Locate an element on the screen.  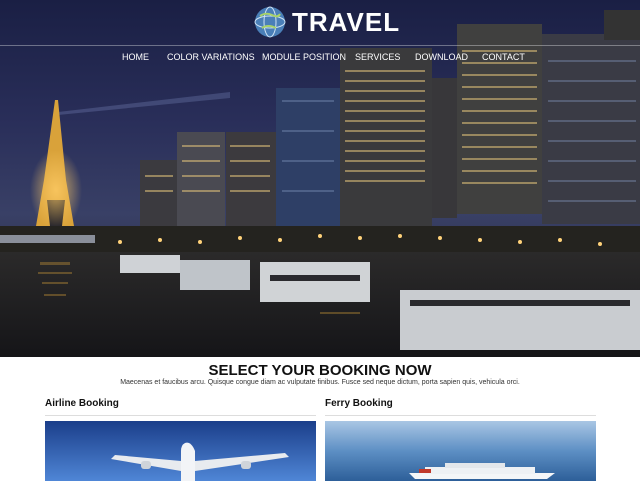
ferry-photo is located at coordinates (460, 451).